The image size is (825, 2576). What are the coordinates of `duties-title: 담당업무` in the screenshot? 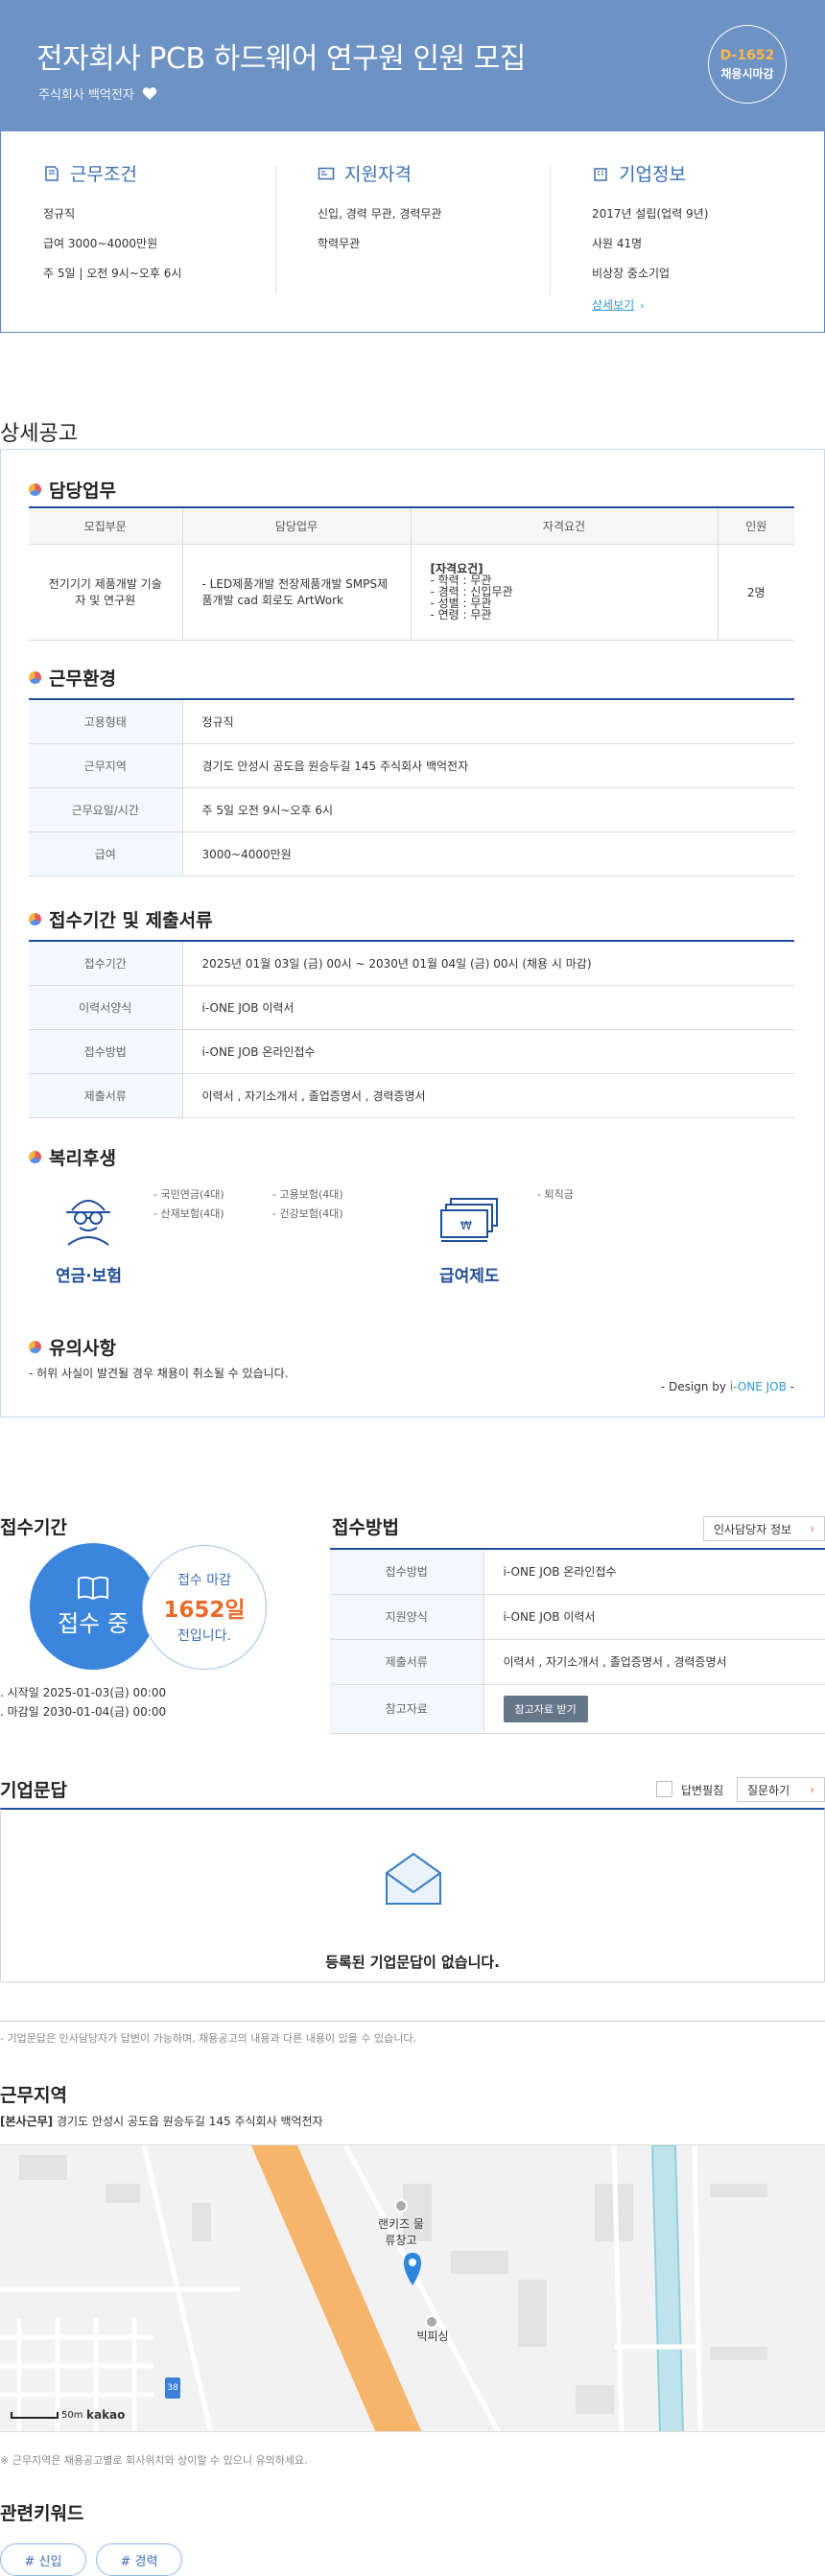 It's located at (82, 491).